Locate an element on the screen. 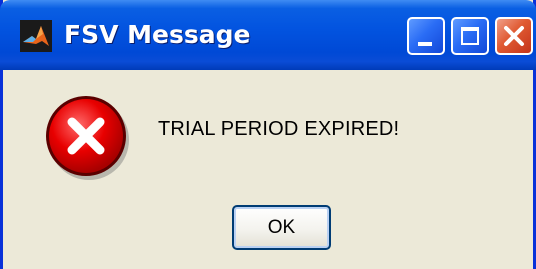 This screenshot has width=536, height=269. window-title: FSV Message is located at coordinates (157, 34).